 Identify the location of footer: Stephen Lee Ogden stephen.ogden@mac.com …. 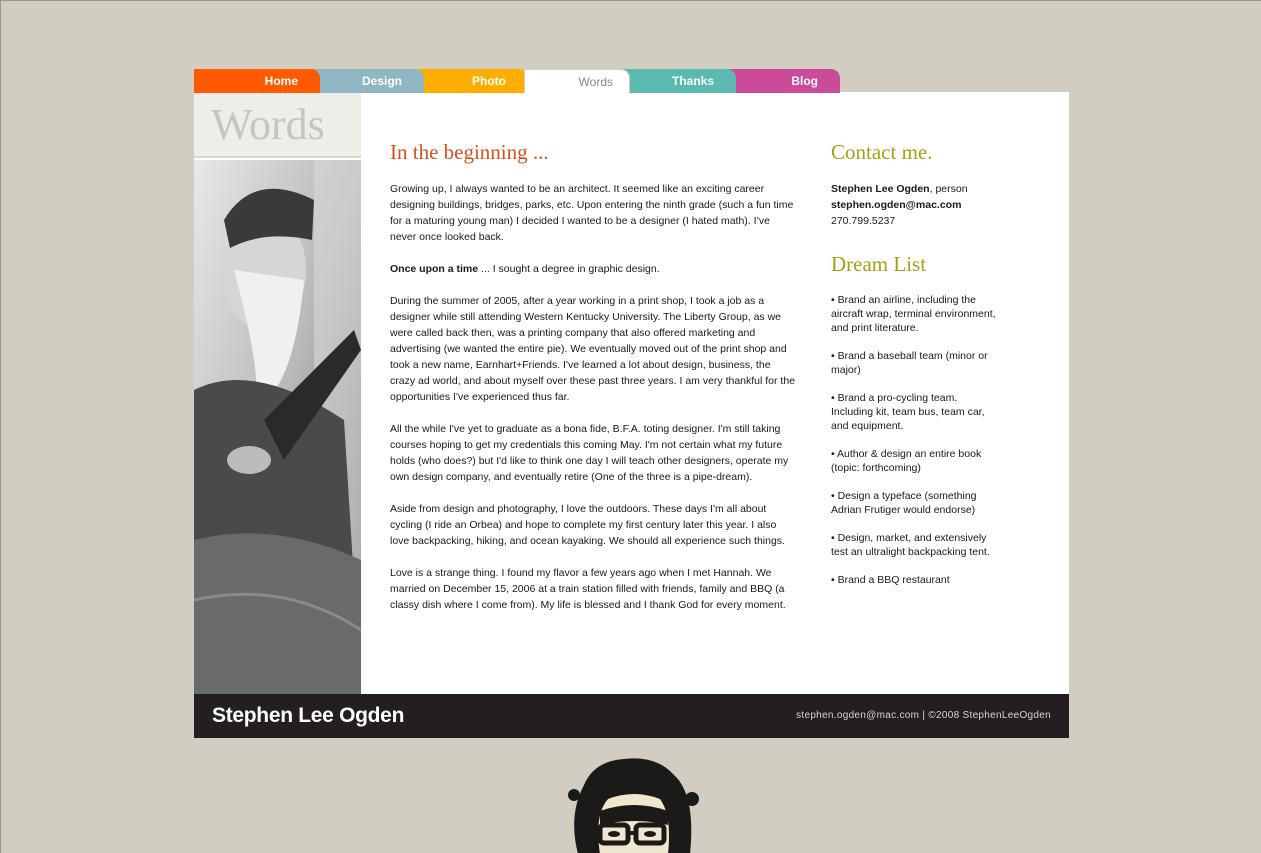
(631, 716).